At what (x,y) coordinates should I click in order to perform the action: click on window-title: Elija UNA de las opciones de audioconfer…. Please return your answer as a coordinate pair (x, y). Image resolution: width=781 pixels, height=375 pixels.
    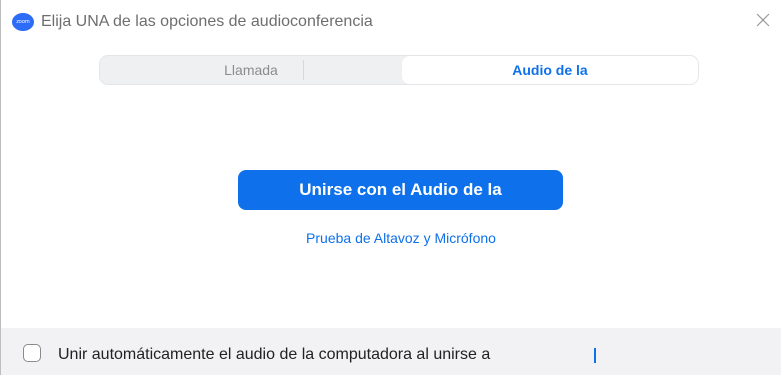
    Looking at the image, I should click on (207, 21).